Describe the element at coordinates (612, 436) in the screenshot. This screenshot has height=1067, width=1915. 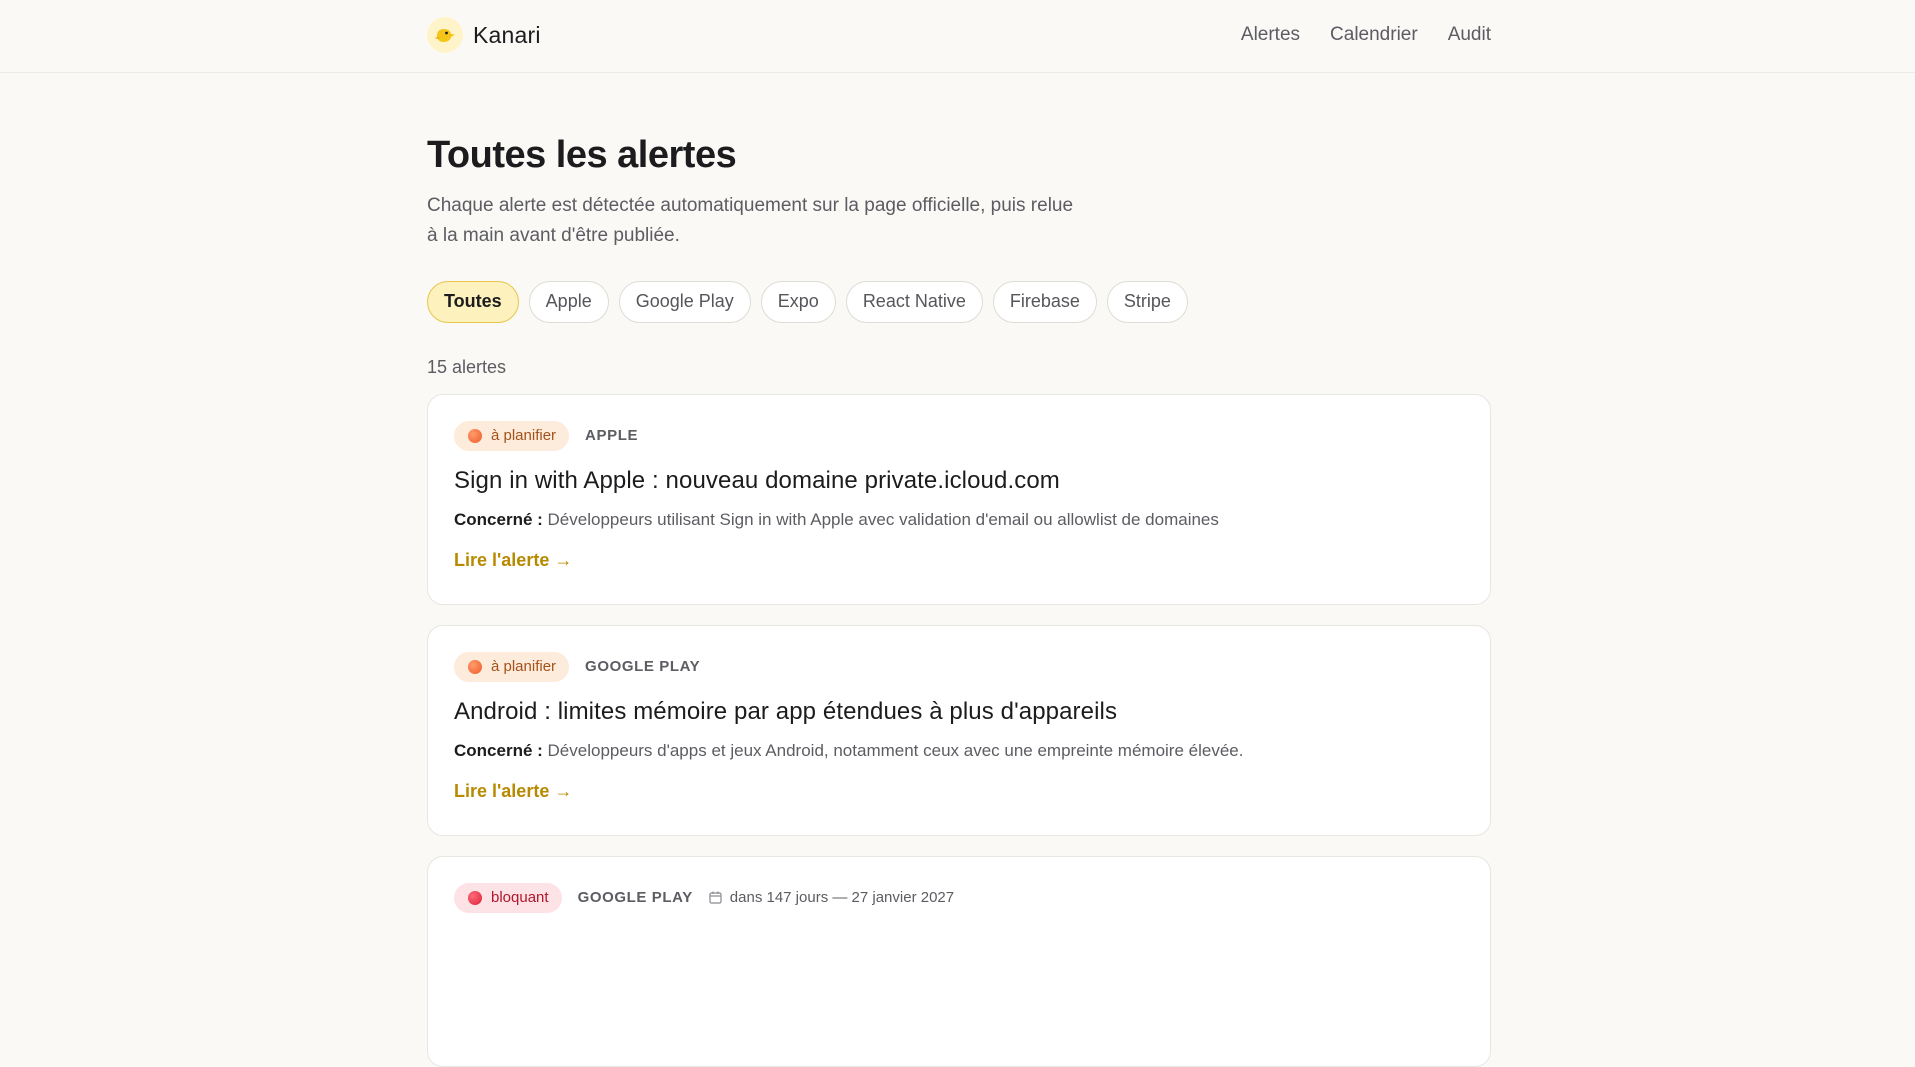
I see `platform-label: APPLE` at that location.